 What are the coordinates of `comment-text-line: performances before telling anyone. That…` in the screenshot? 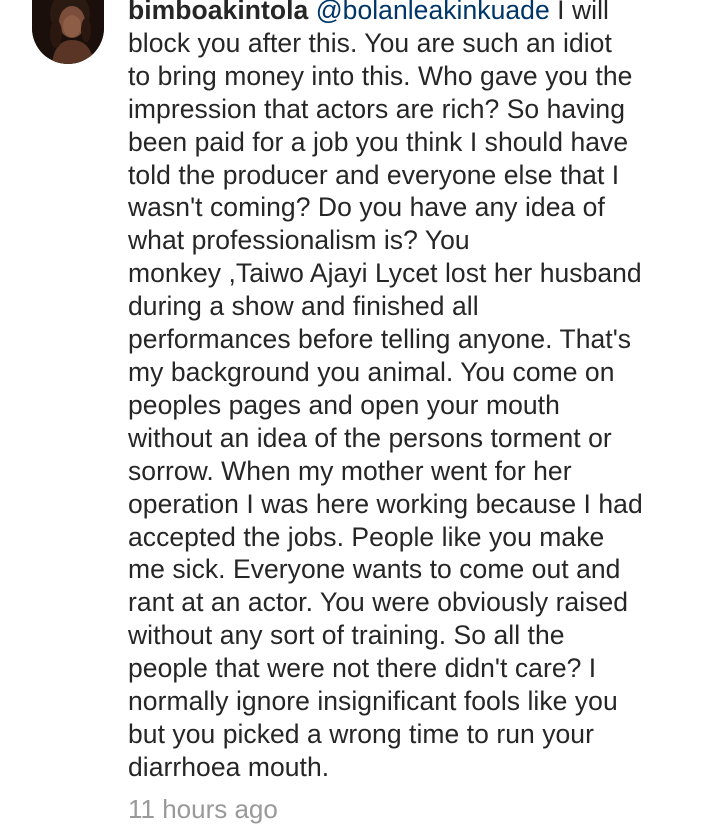 It's located at (380, 339).